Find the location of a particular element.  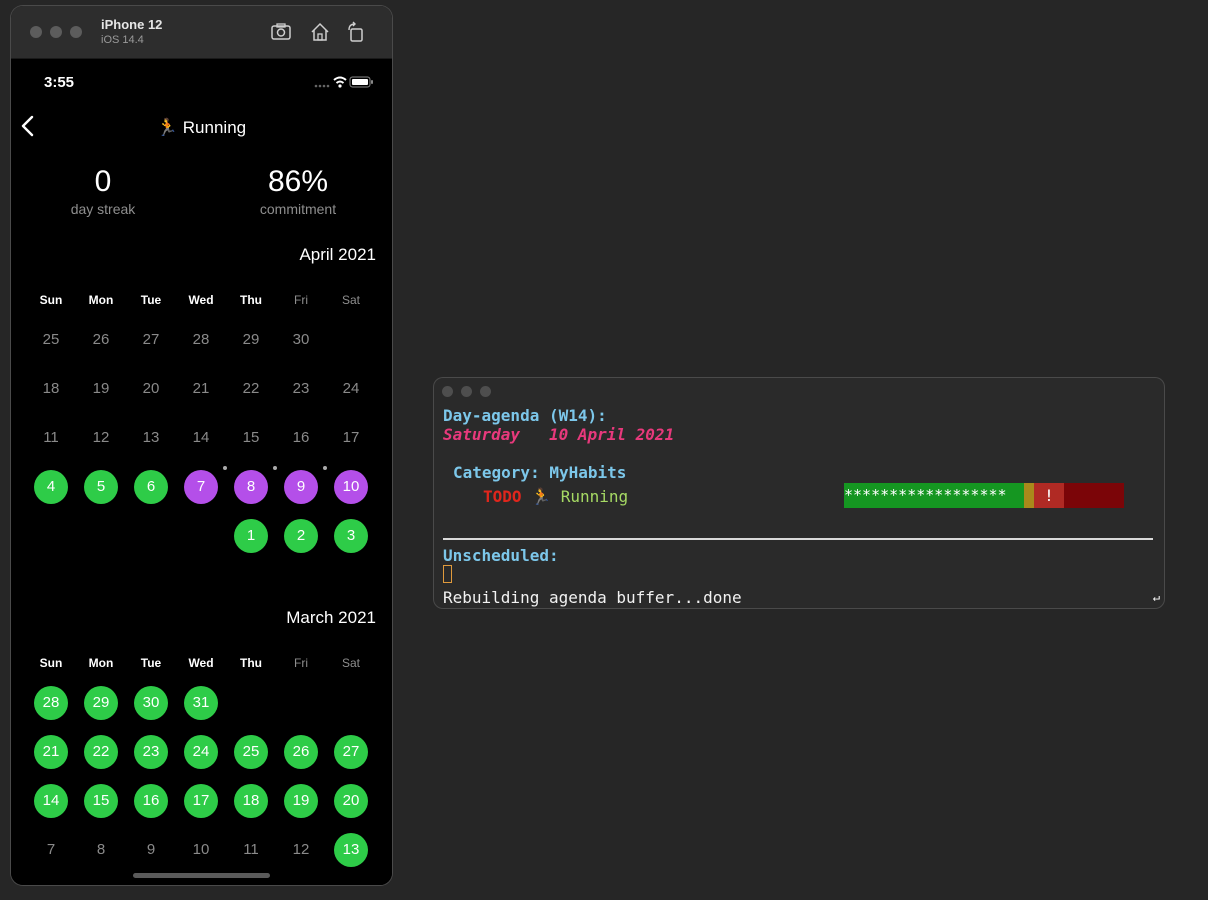

battery-icon is located at coordinates (361, 82).